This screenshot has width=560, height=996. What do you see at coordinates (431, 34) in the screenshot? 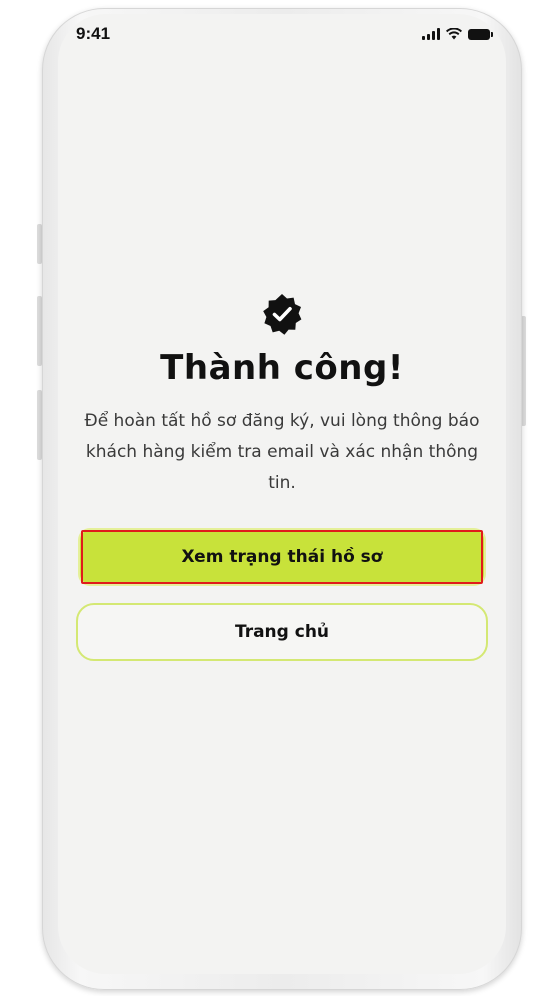
I see `cellular-signal-icon` at bounding box center [431, 34].